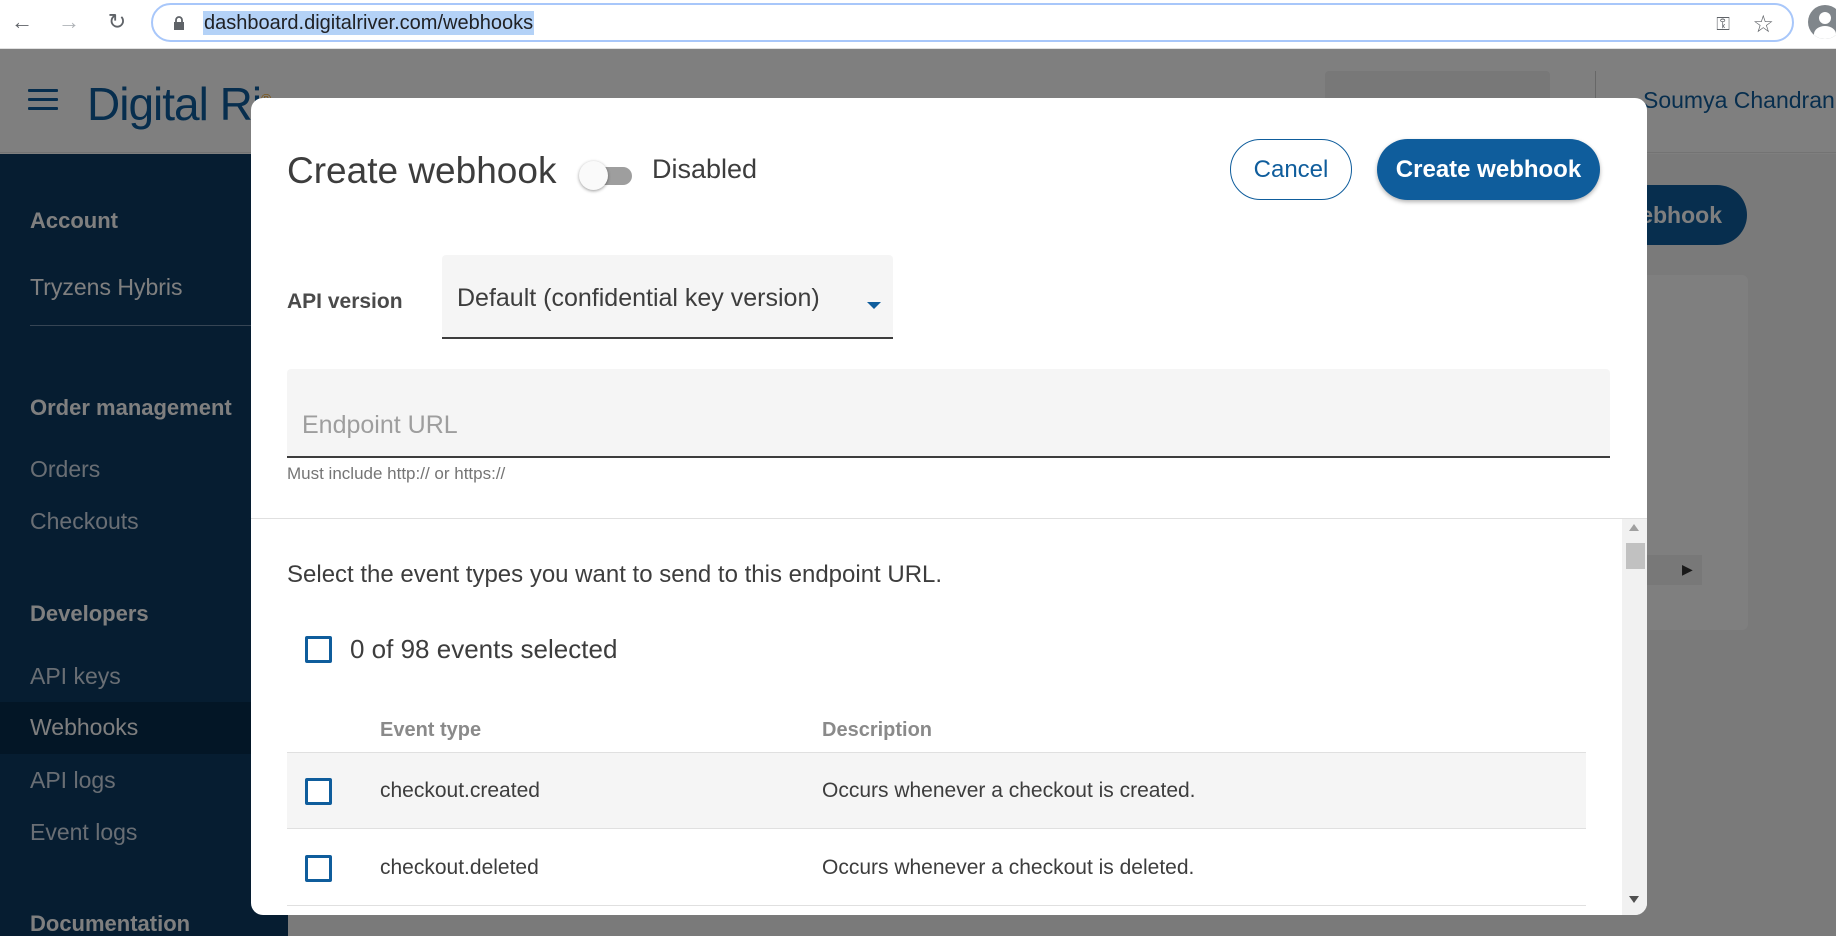  Describe the element at coordinates (1822, 22) in the screenshot. I see `profile-avatar-icon` at that location.